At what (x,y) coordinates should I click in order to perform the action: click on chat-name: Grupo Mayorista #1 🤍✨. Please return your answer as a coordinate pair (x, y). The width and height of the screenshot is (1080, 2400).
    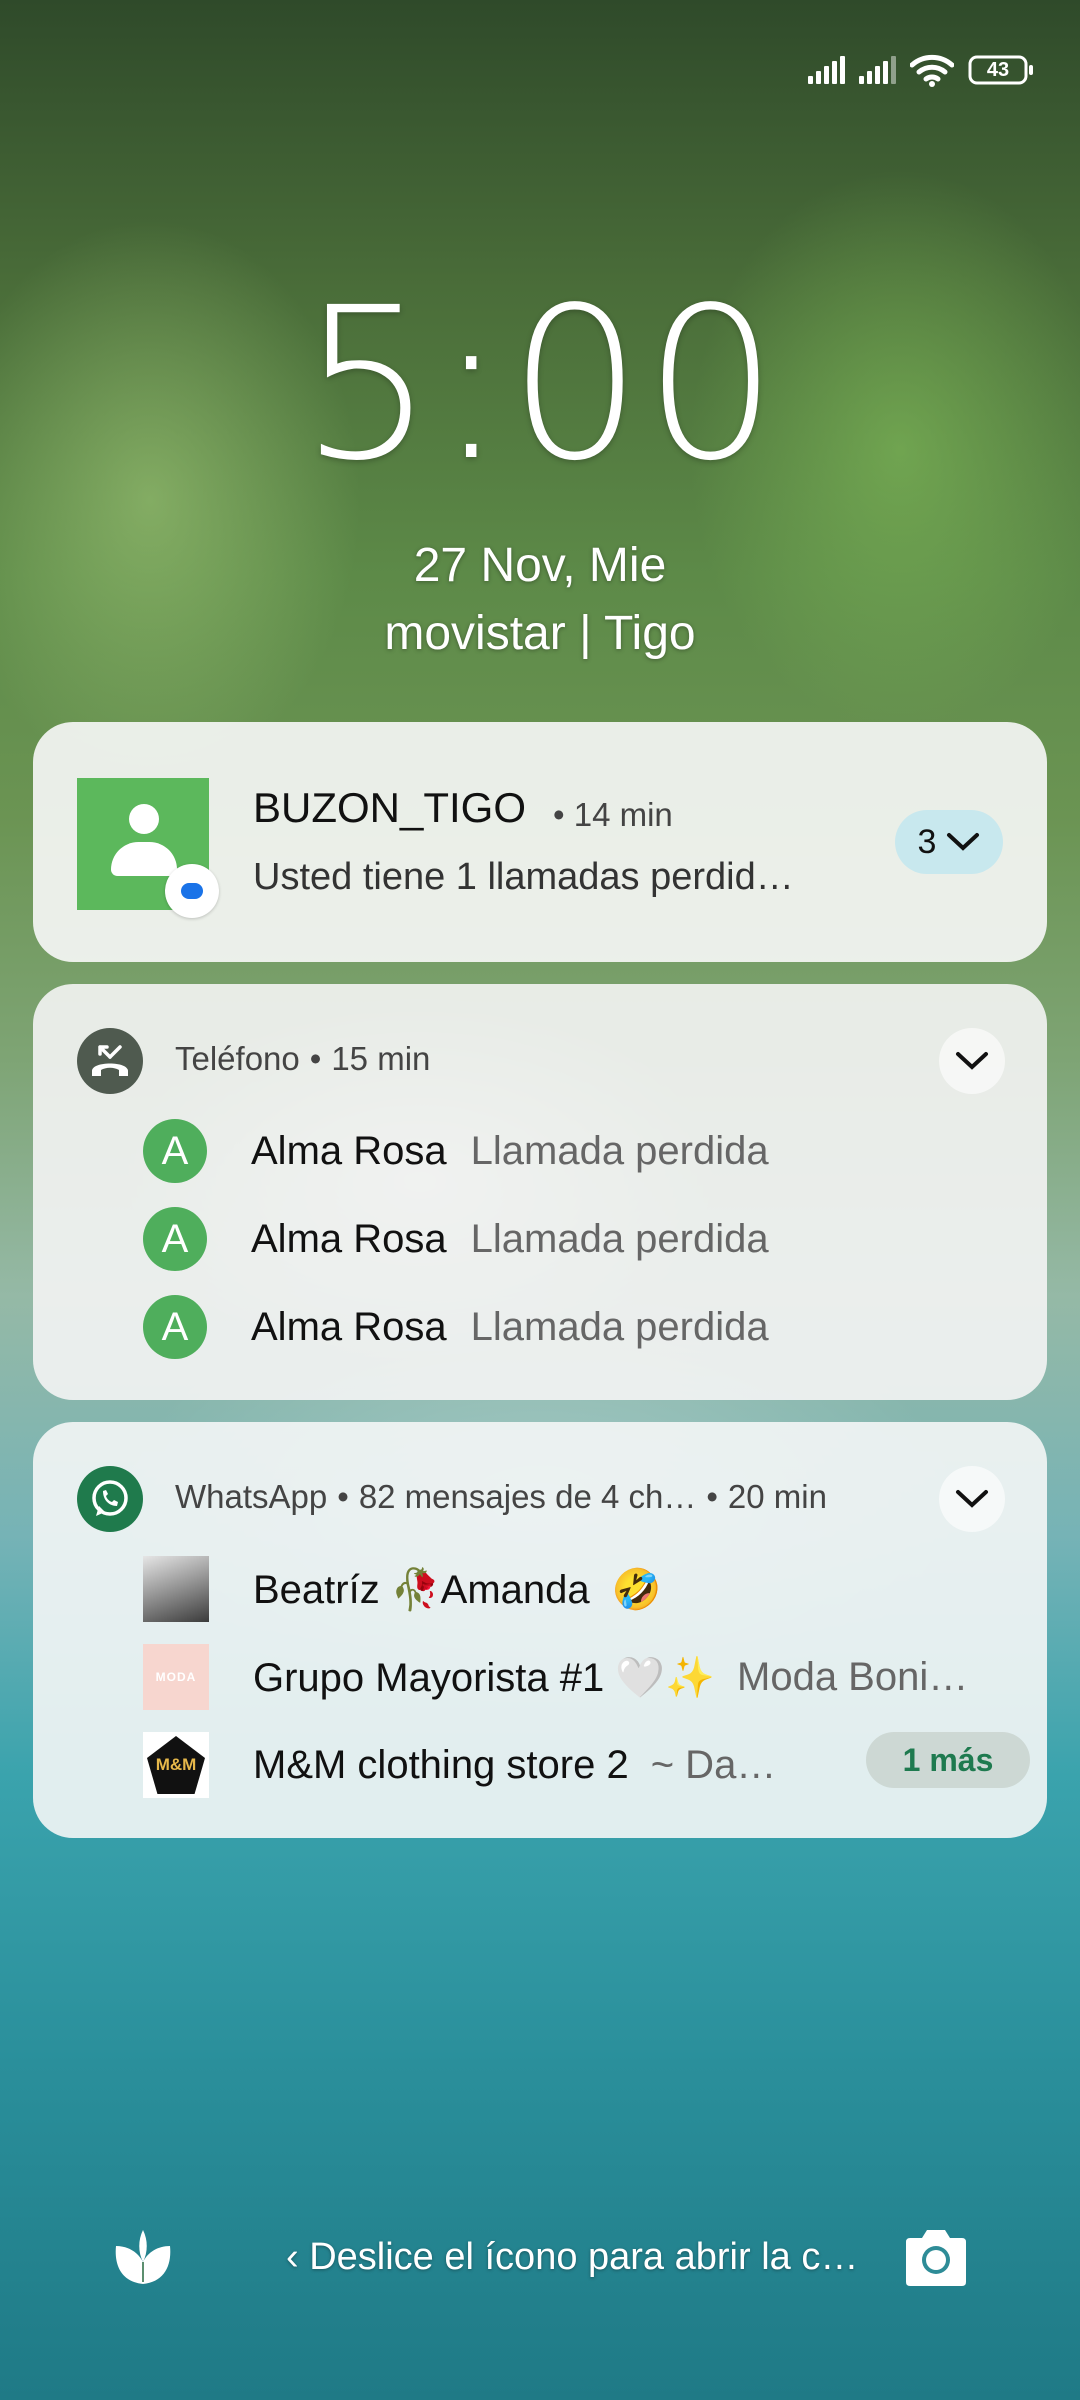
    Looking at the image, I should click on (484, 1677).